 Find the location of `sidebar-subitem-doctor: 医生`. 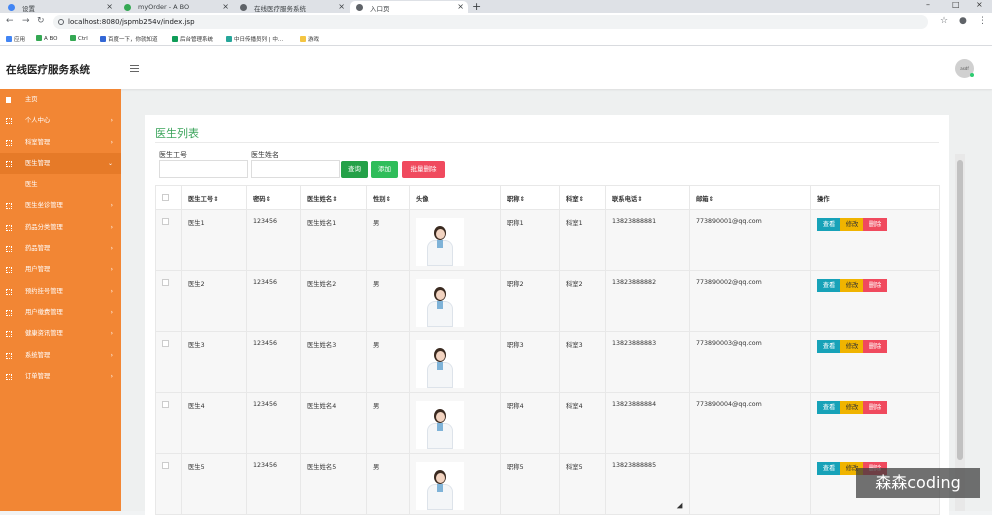

sidebar-subitem-doctor: 医生 is located at coordinates (60, 185).